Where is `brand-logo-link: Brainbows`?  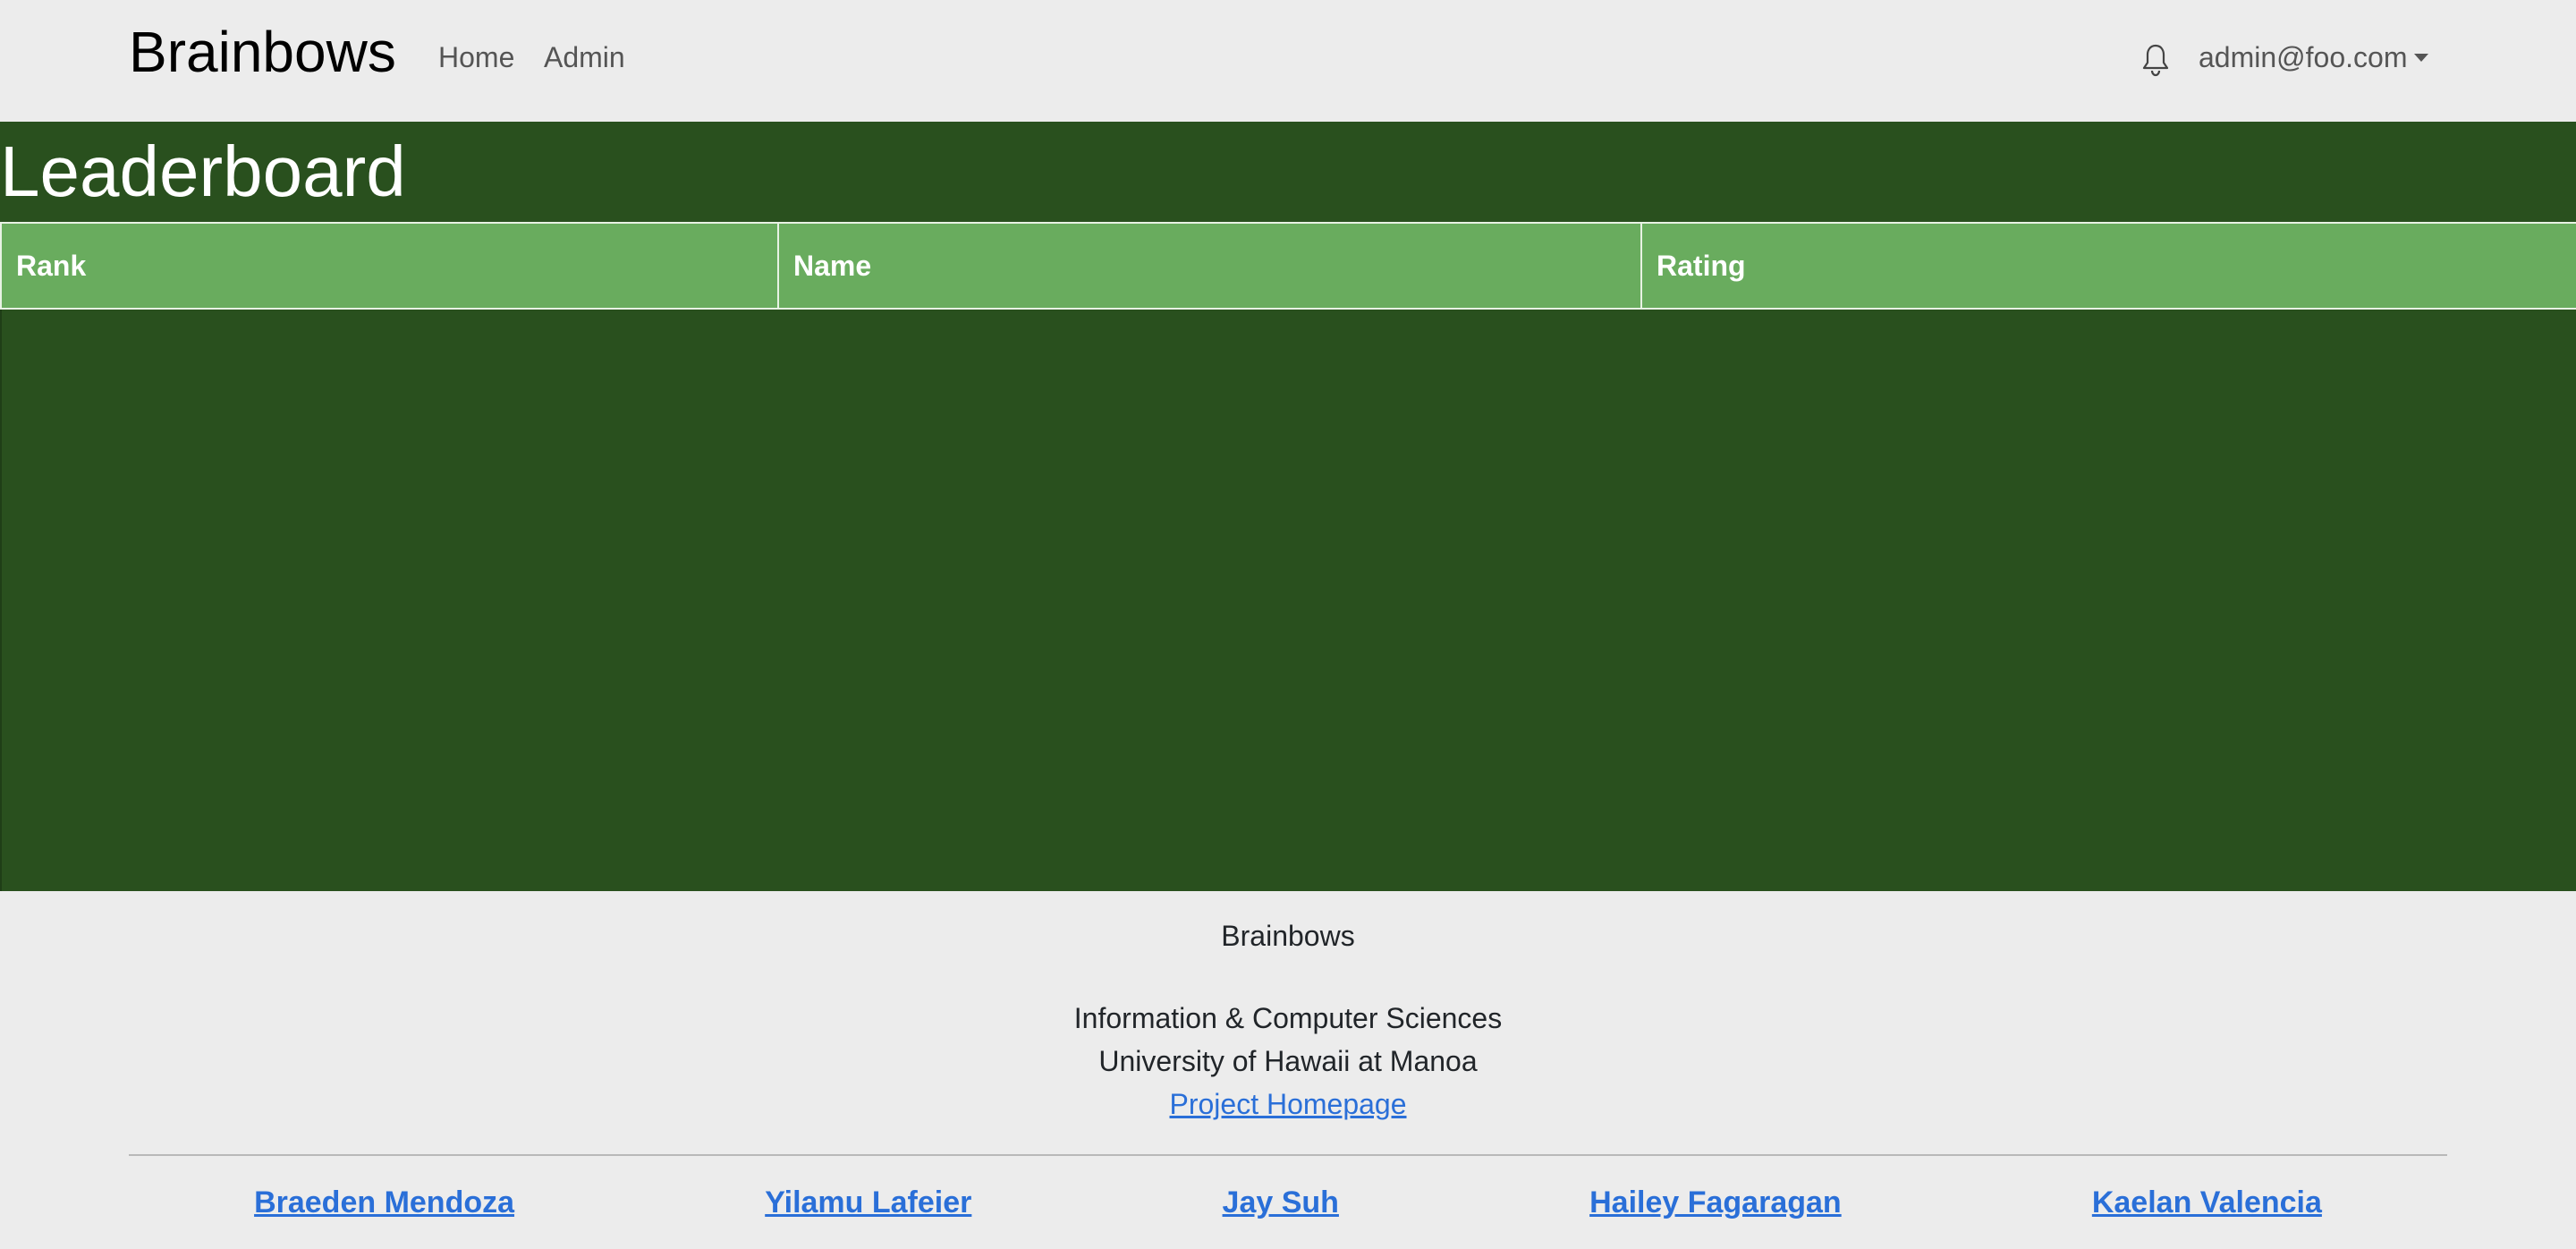
brand-logo-link: Brainbows is located at coordinates (262, 52).